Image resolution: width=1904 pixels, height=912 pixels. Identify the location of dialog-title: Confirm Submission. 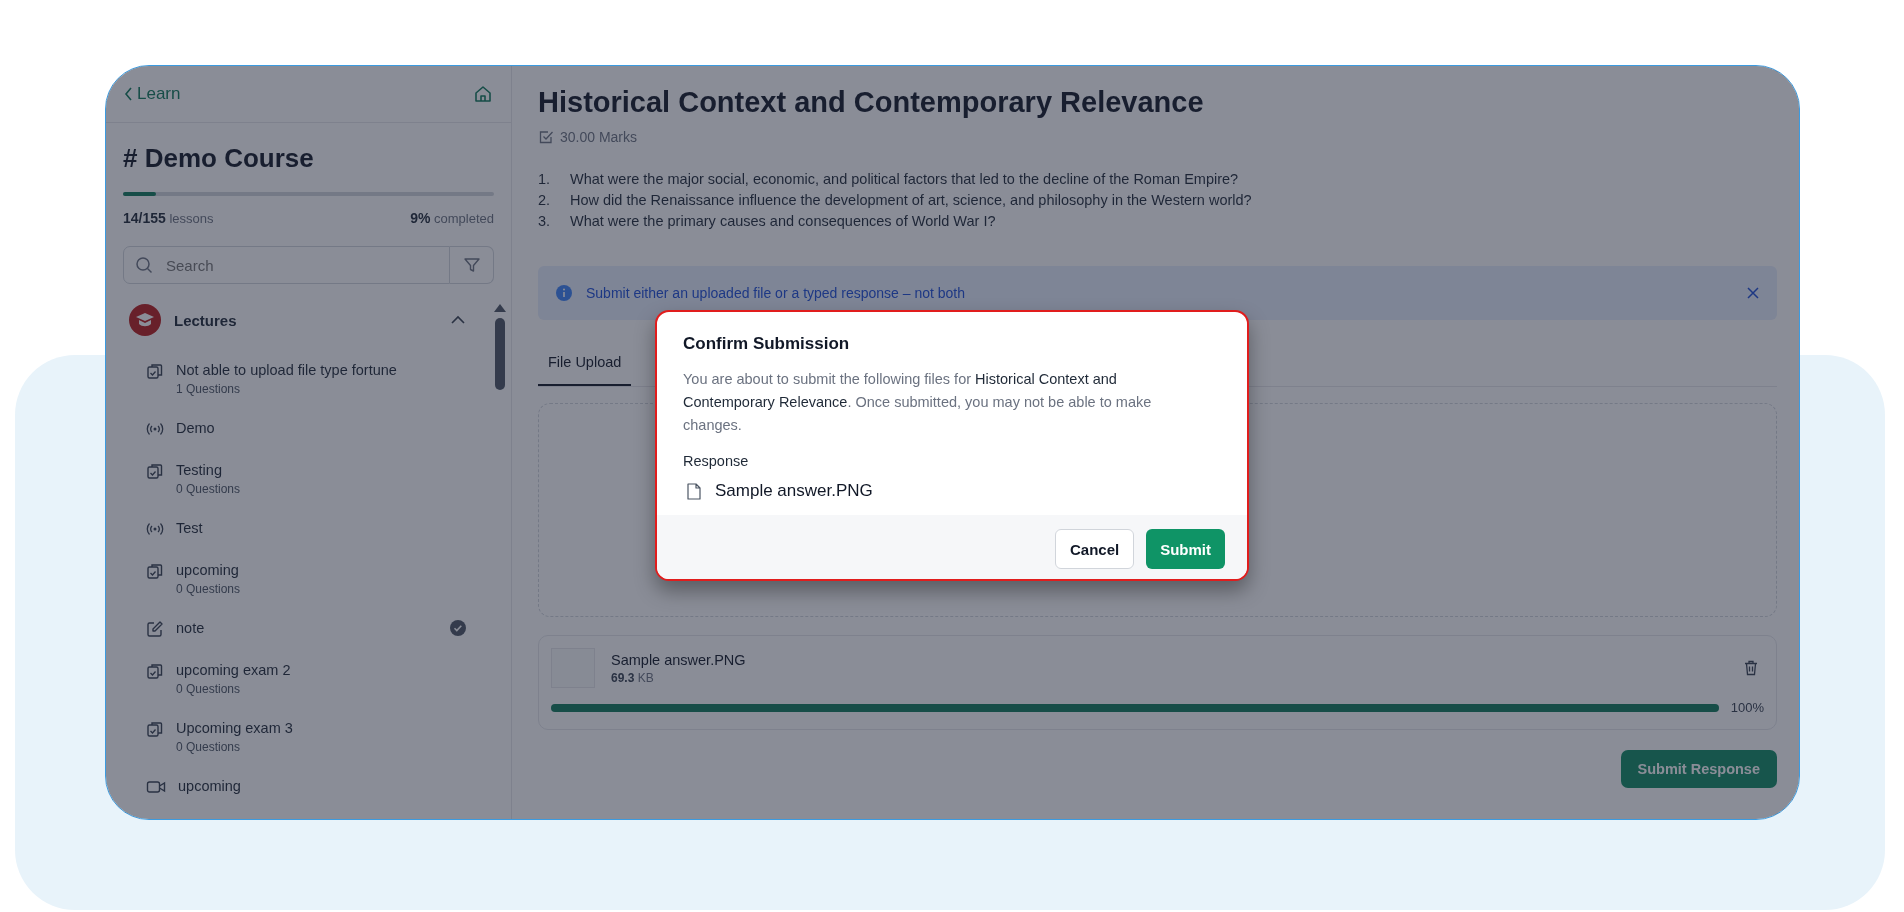
(767, 344).